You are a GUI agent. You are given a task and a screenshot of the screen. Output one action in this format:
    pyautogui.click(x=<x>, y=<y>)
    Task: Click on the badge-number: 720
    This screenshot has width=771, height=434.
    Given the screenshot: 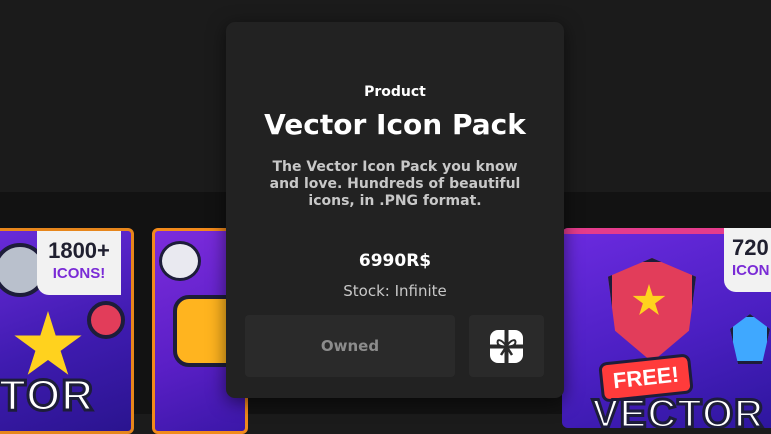 What is the action you would take?
    pyautogui.click(x=750, y=247)
    